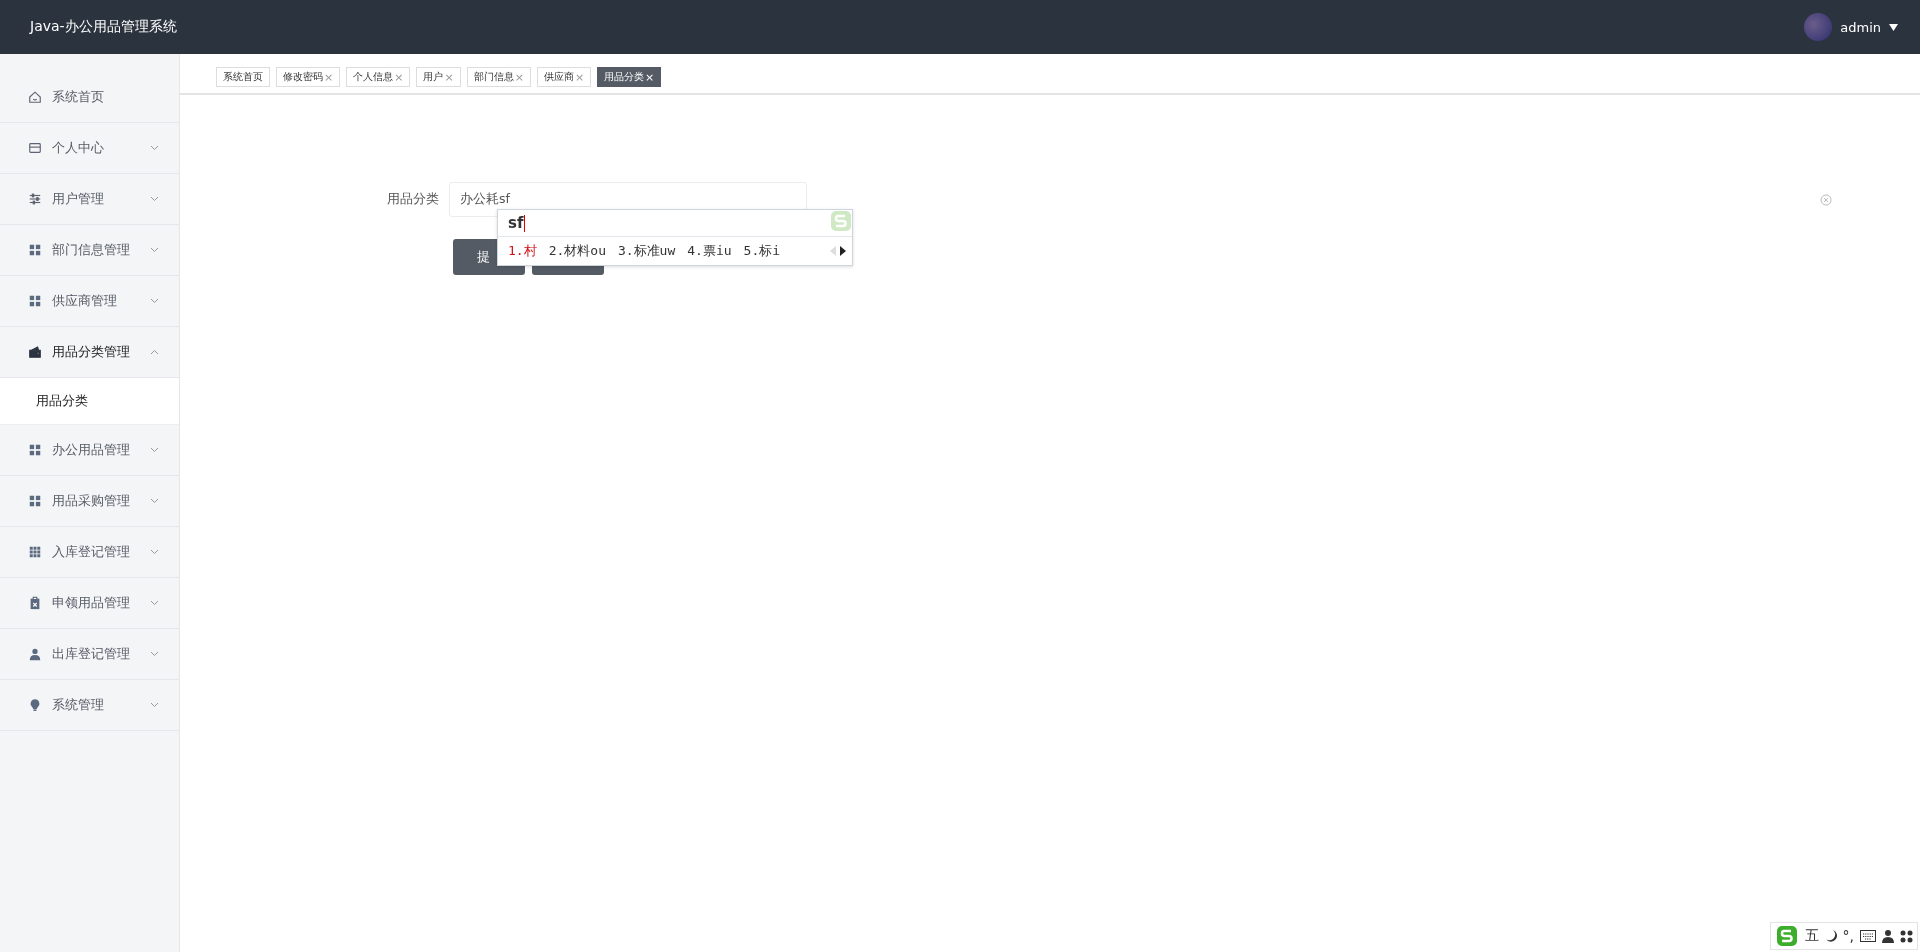  Describe the element at coordinates (103, 27) in the screenshot. I see `app-title: Java-办公用品管理系统` at that location.